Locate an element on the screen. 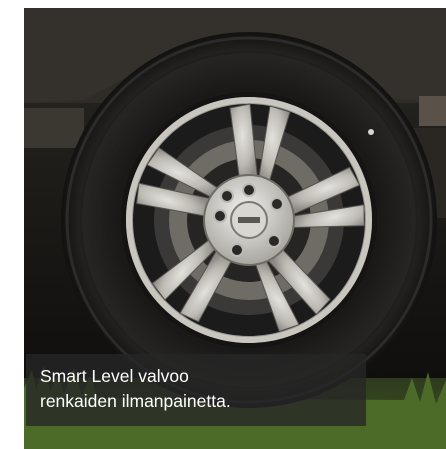 The image size is (446, 449). caption-line-1: Smart Level valvoo is located at coordinates (114, 376).